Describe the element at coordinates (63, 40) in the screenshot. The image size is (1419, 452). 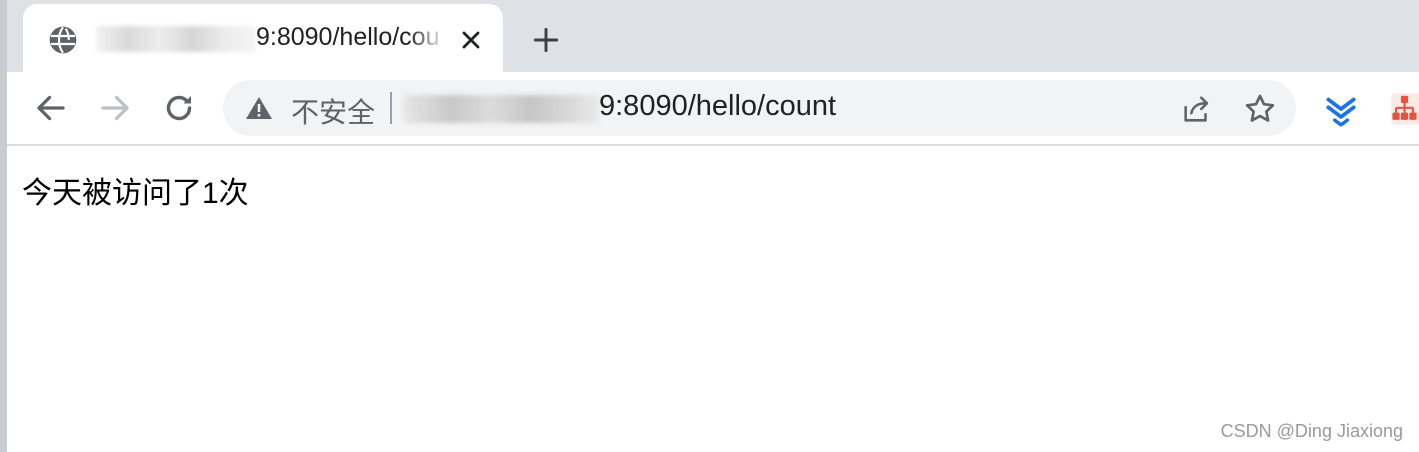
I see `globe-icon` at that location.